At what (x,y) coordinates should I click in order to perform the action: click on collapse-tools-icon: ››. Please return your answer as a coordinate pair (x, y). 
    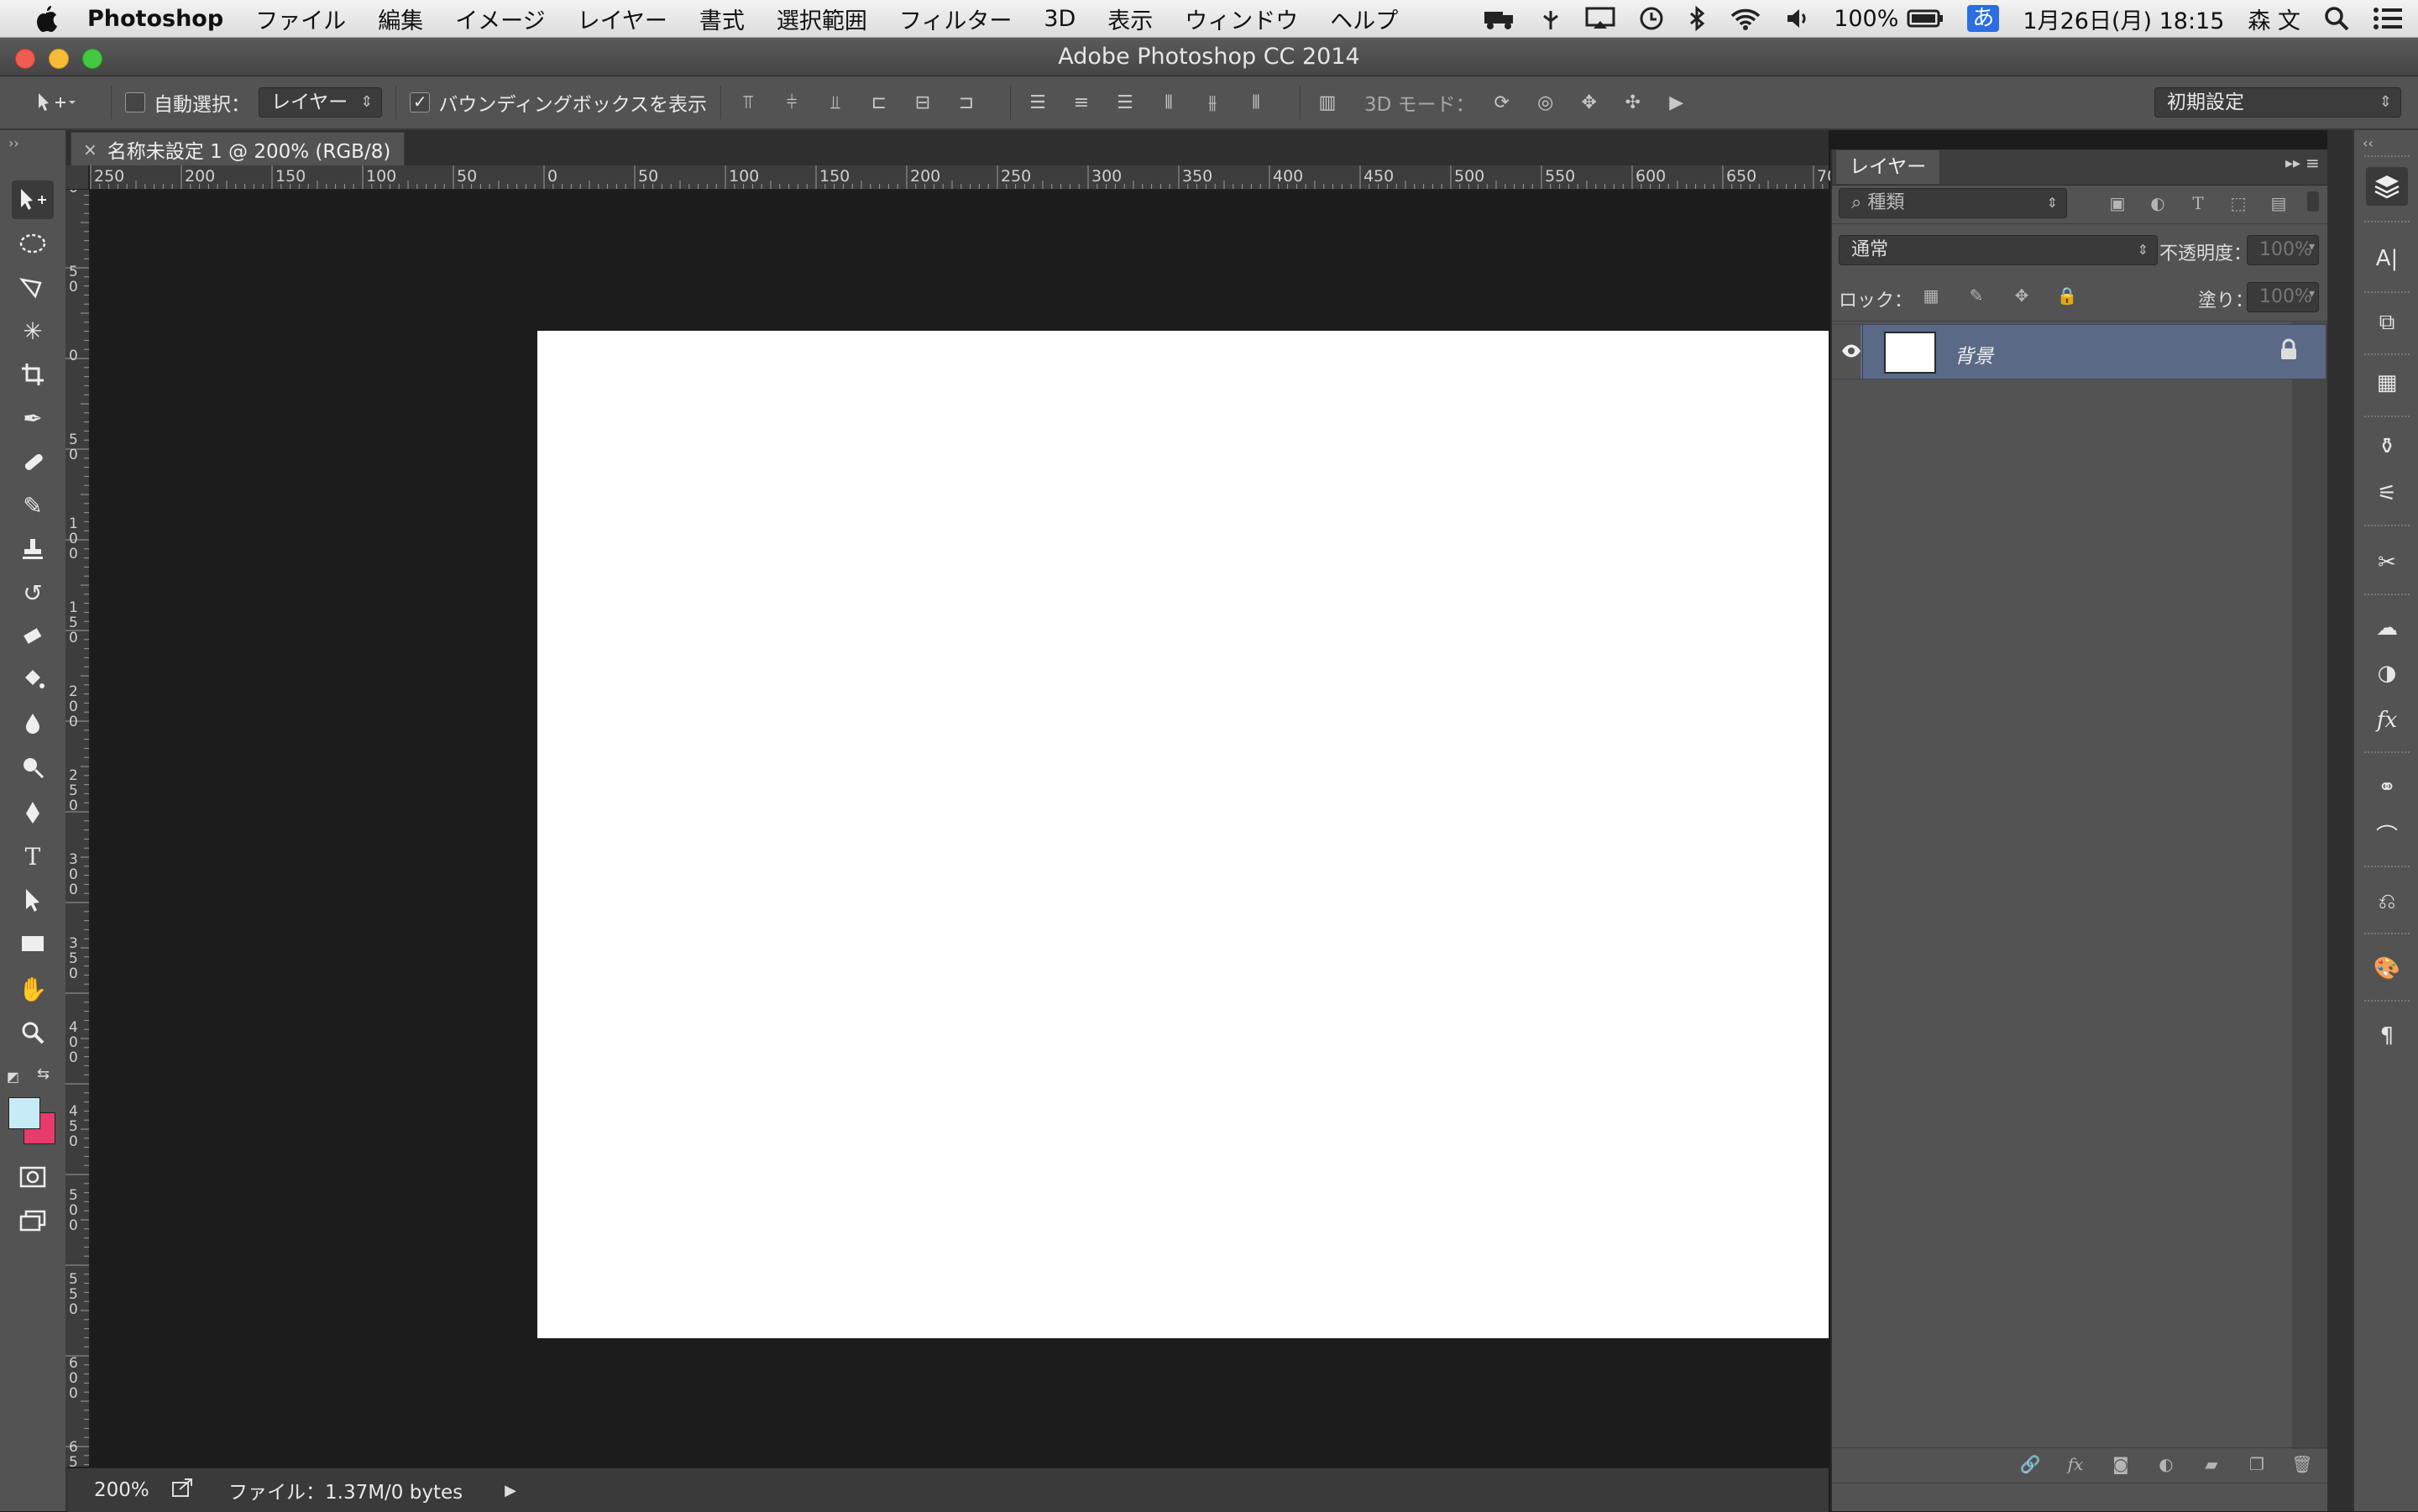
    Looking at the image, I should click on (13, 143).